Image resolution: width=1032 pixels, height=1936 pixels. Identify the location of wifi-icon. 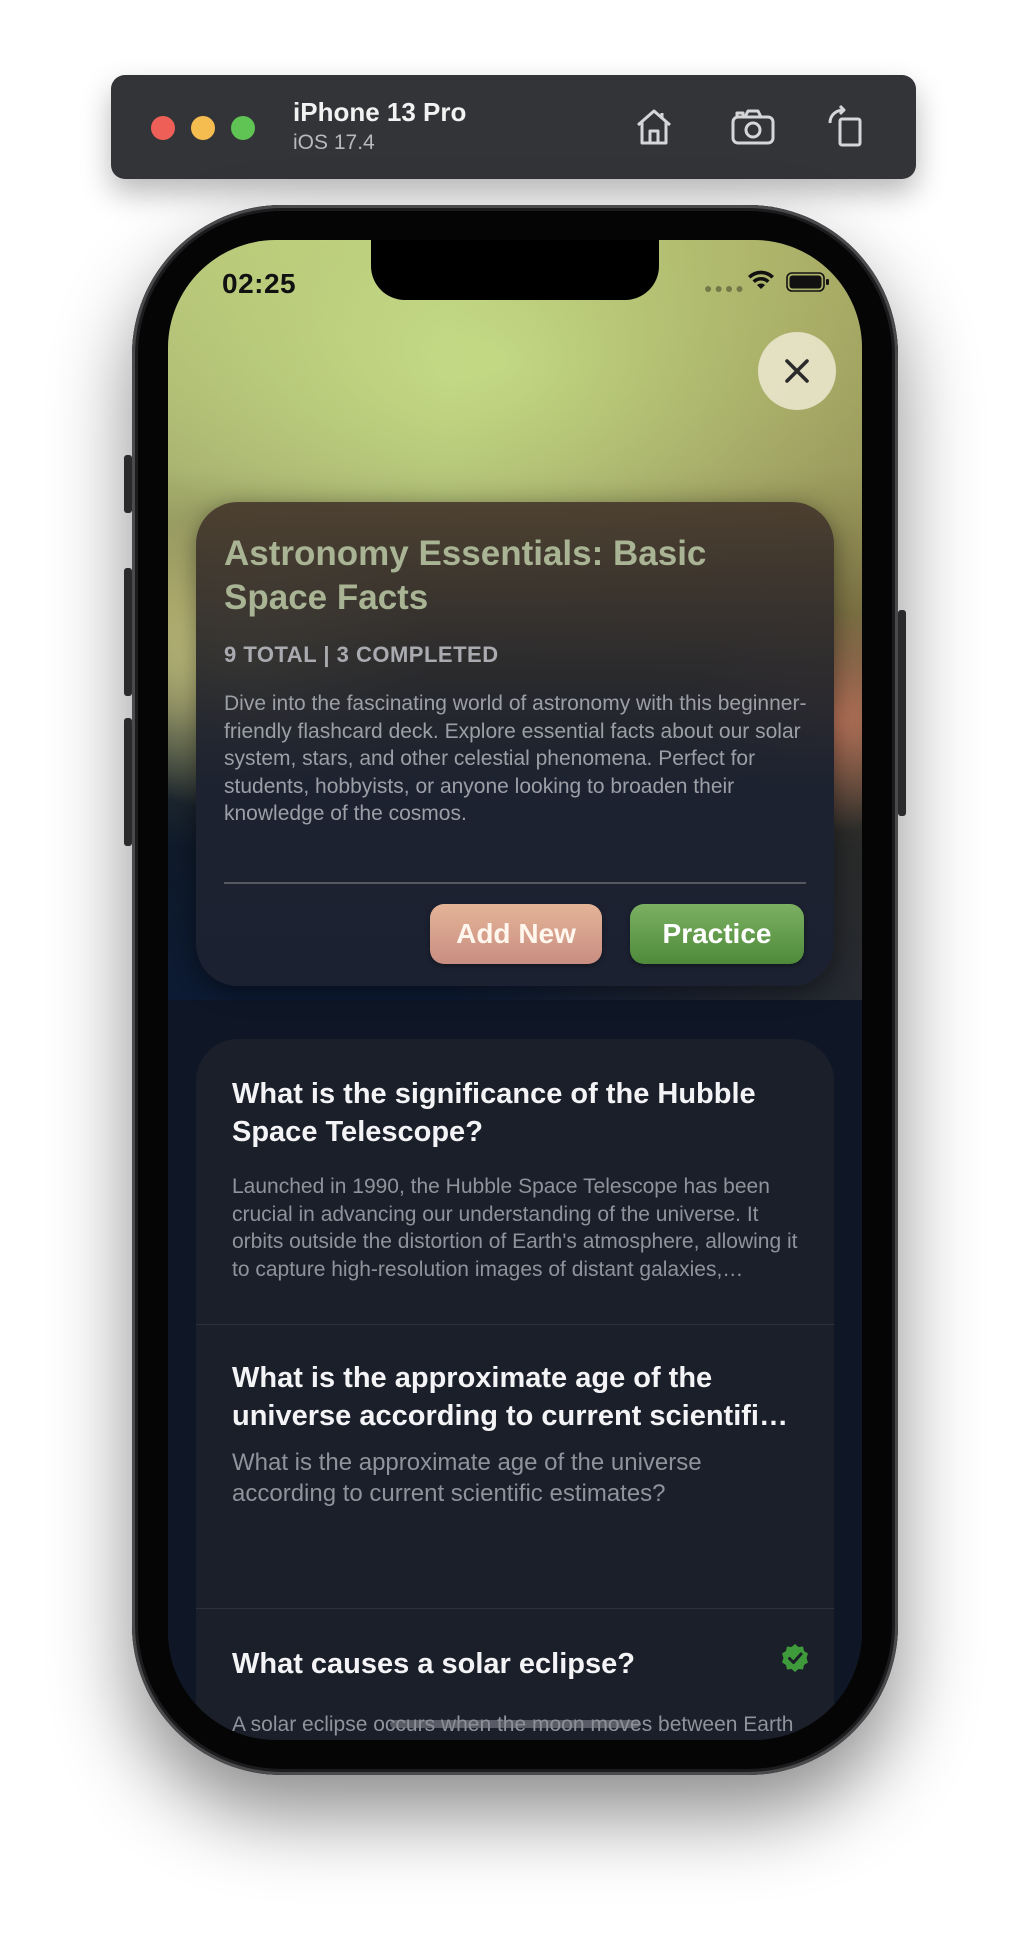
(761, 280).